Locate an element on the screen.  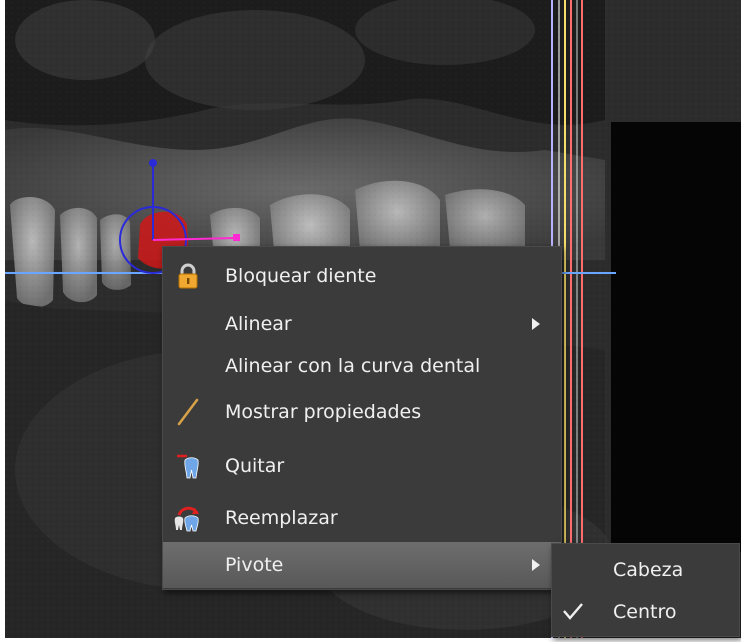
menu-item-bloquear-diente: Bloquear diente is located at coordinates (362, 276).